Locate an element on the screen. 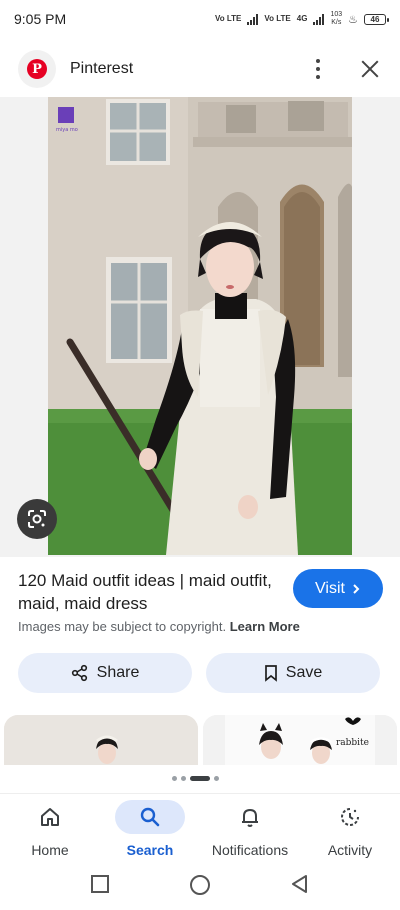  network-speed-value: 103 is located at coordinates (336, 14).